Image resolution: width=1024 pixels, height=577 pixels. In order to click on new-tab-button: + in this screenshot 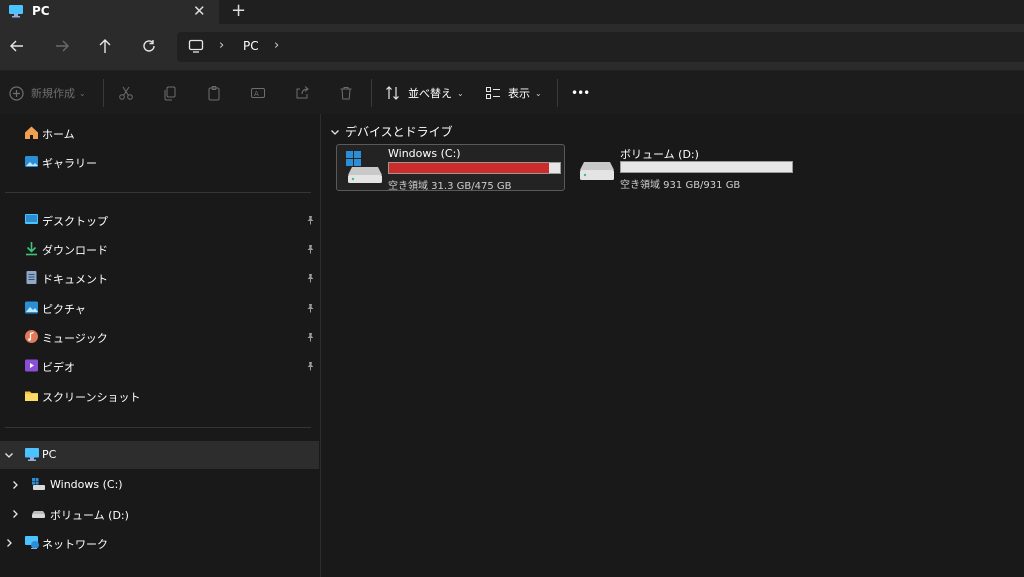, I will do `click(238, 10)`.